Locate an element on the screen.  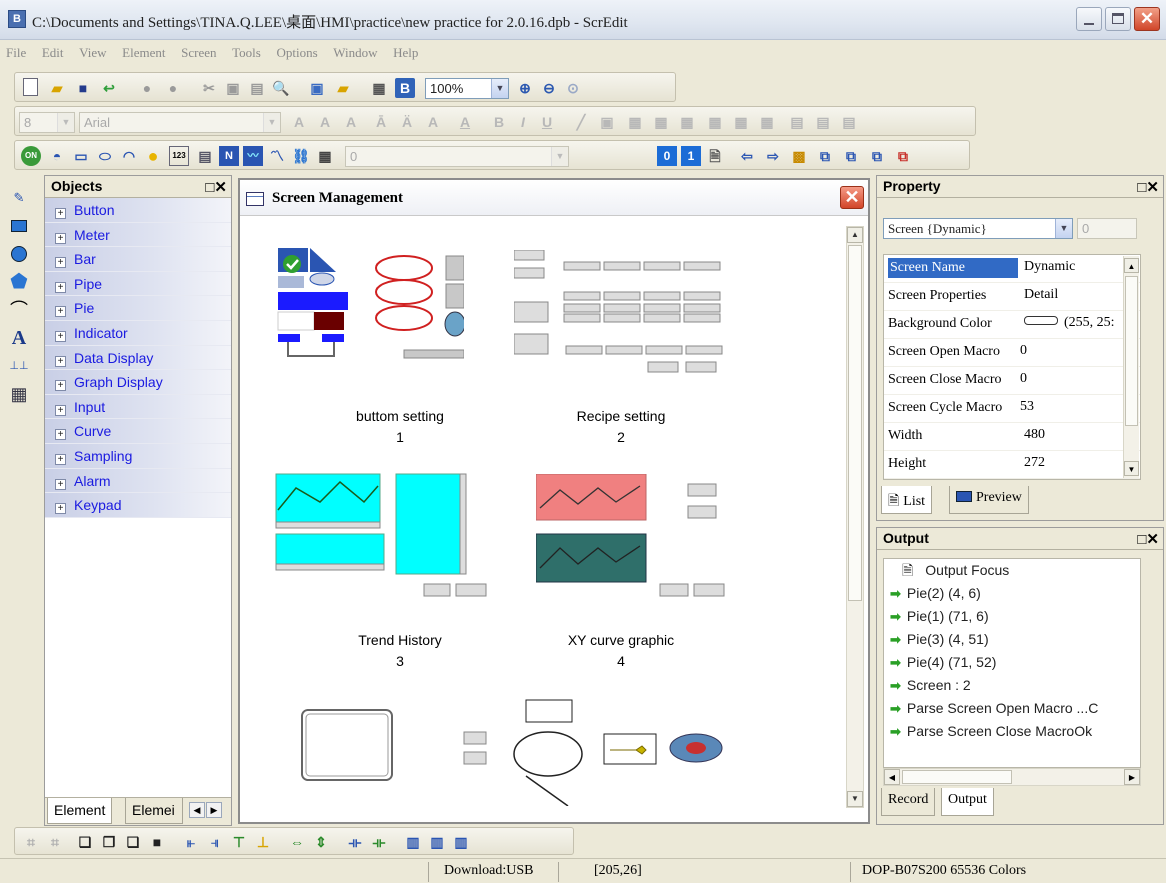
ungroup-button: ⌗ is located at coordinates (55, 842).